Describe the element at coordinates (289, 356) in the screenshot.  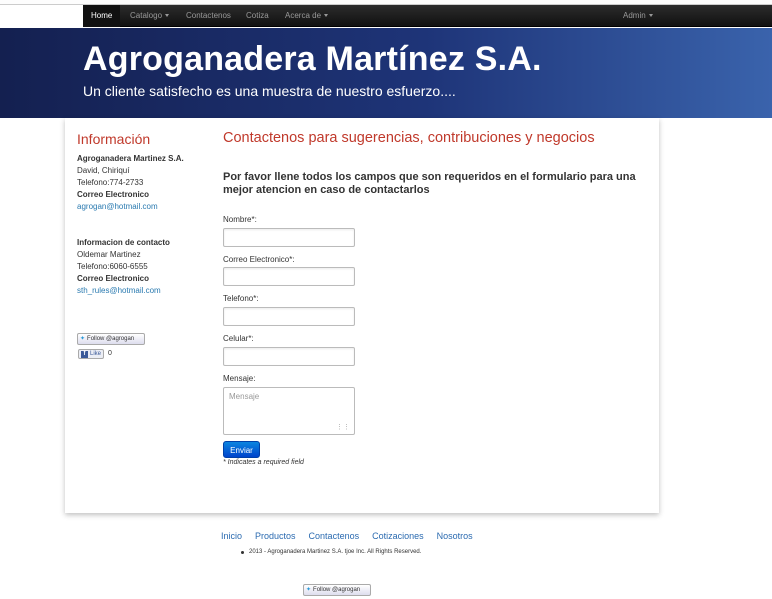
I see `celular-input` at that location.